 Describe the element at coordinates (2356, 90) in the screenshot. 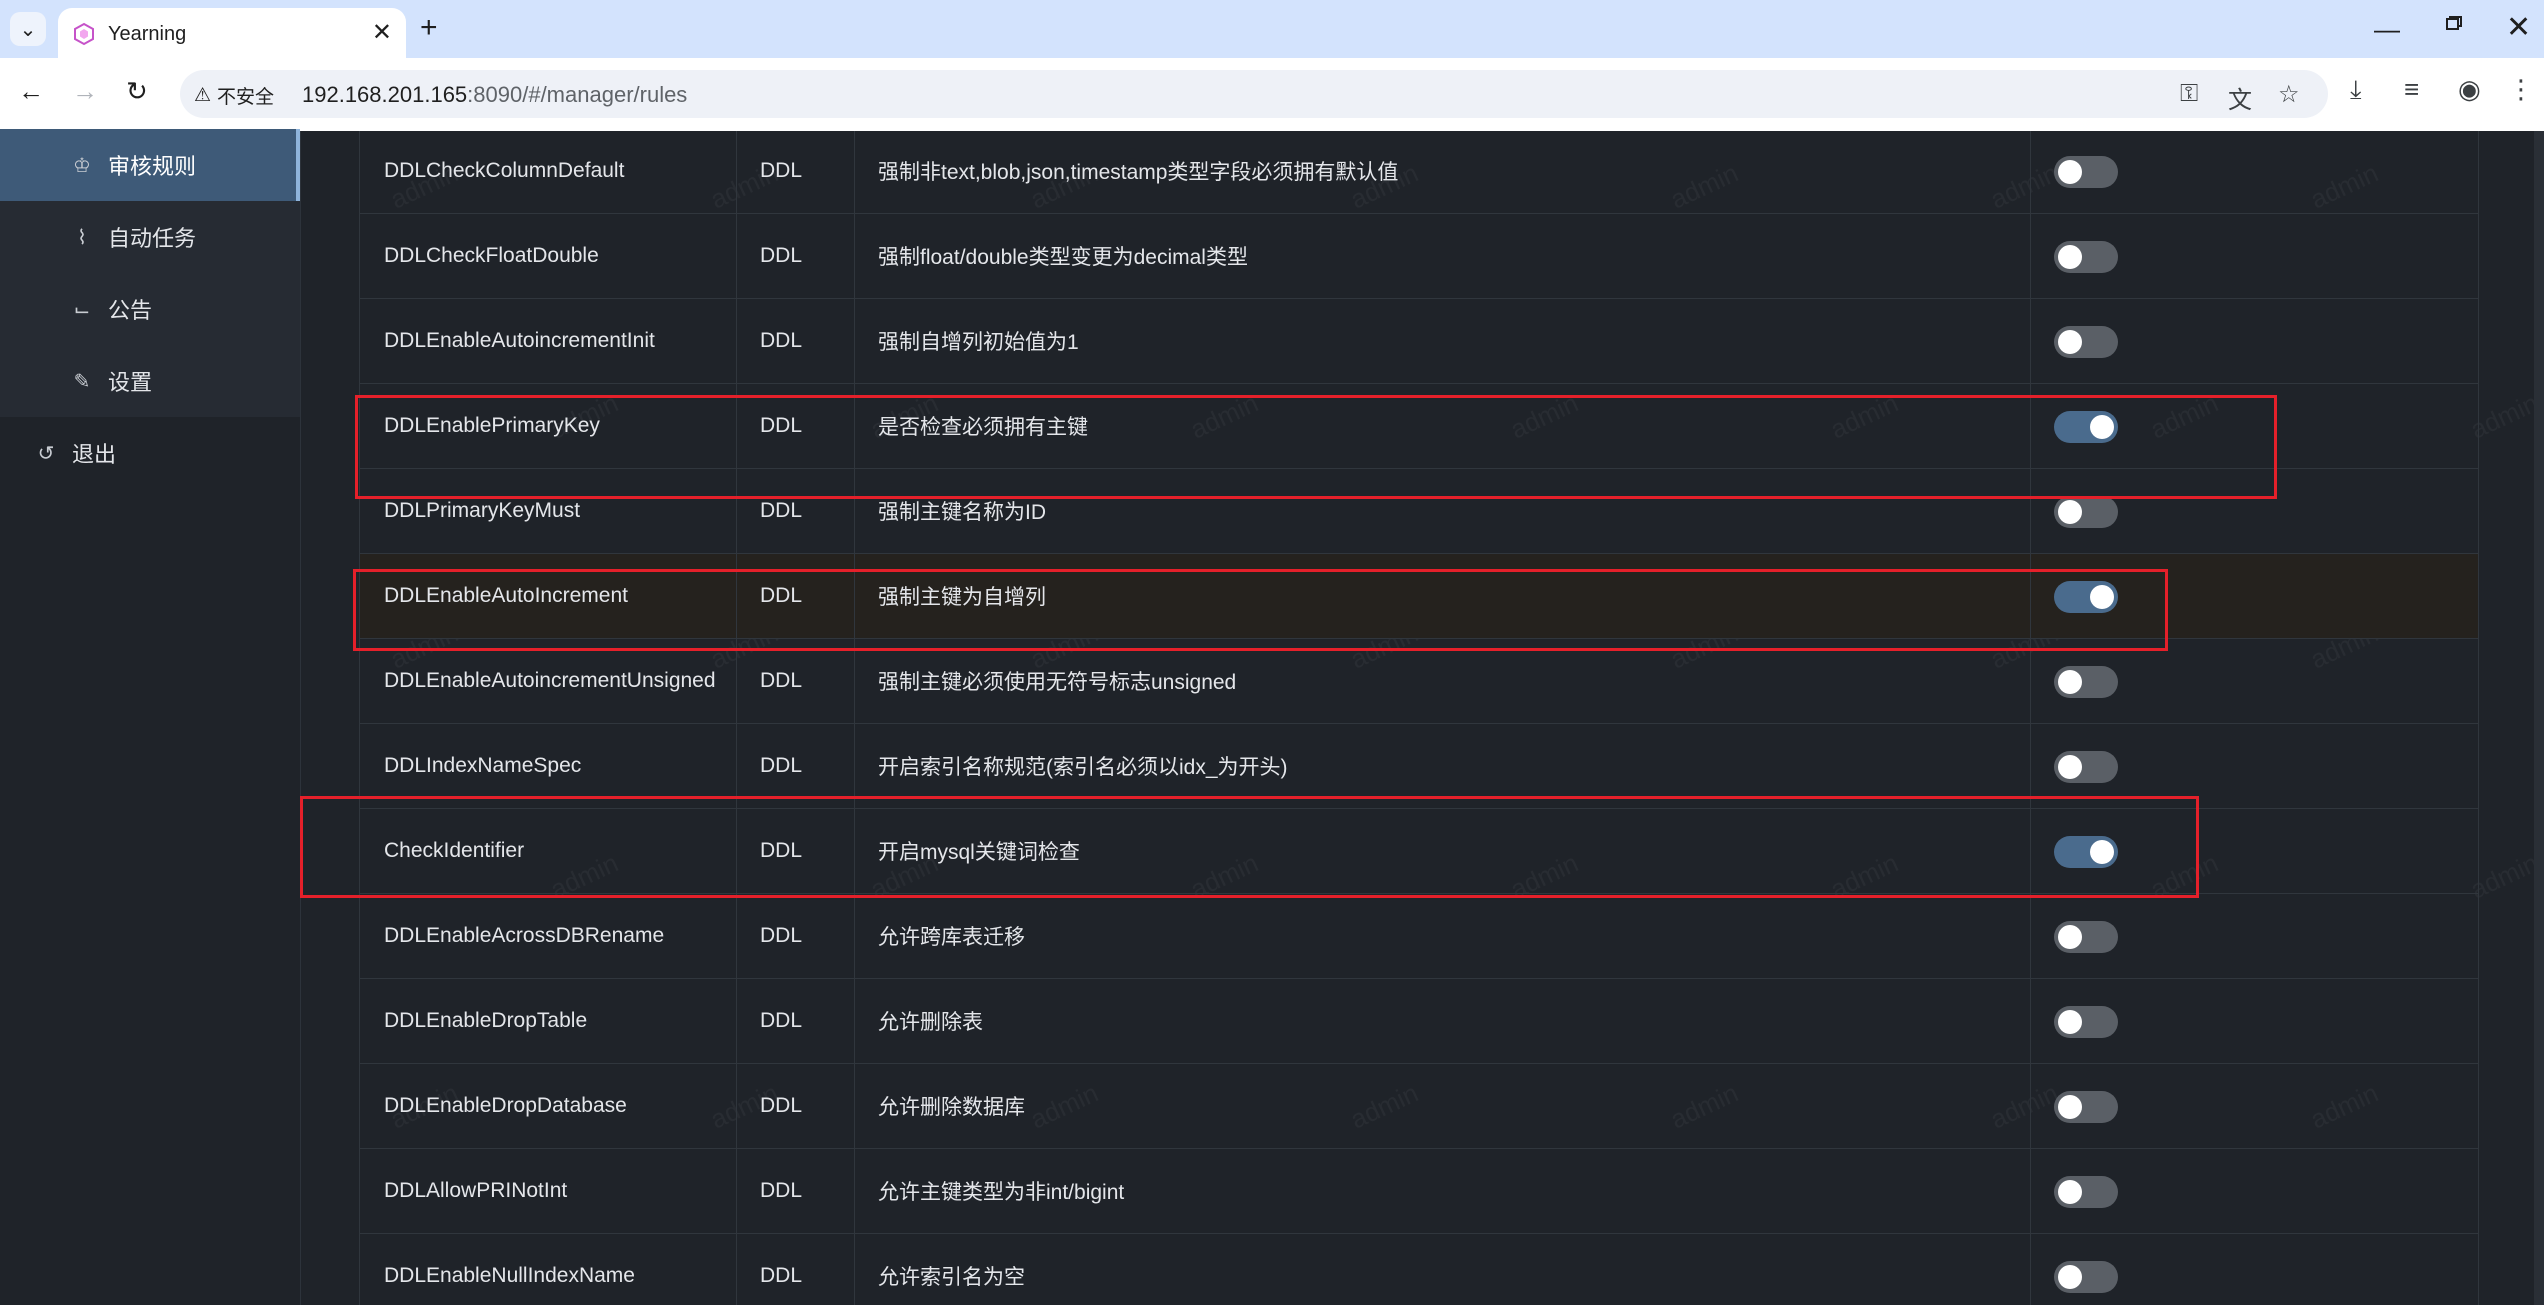

I see `download-icon: ⤓` at that location.